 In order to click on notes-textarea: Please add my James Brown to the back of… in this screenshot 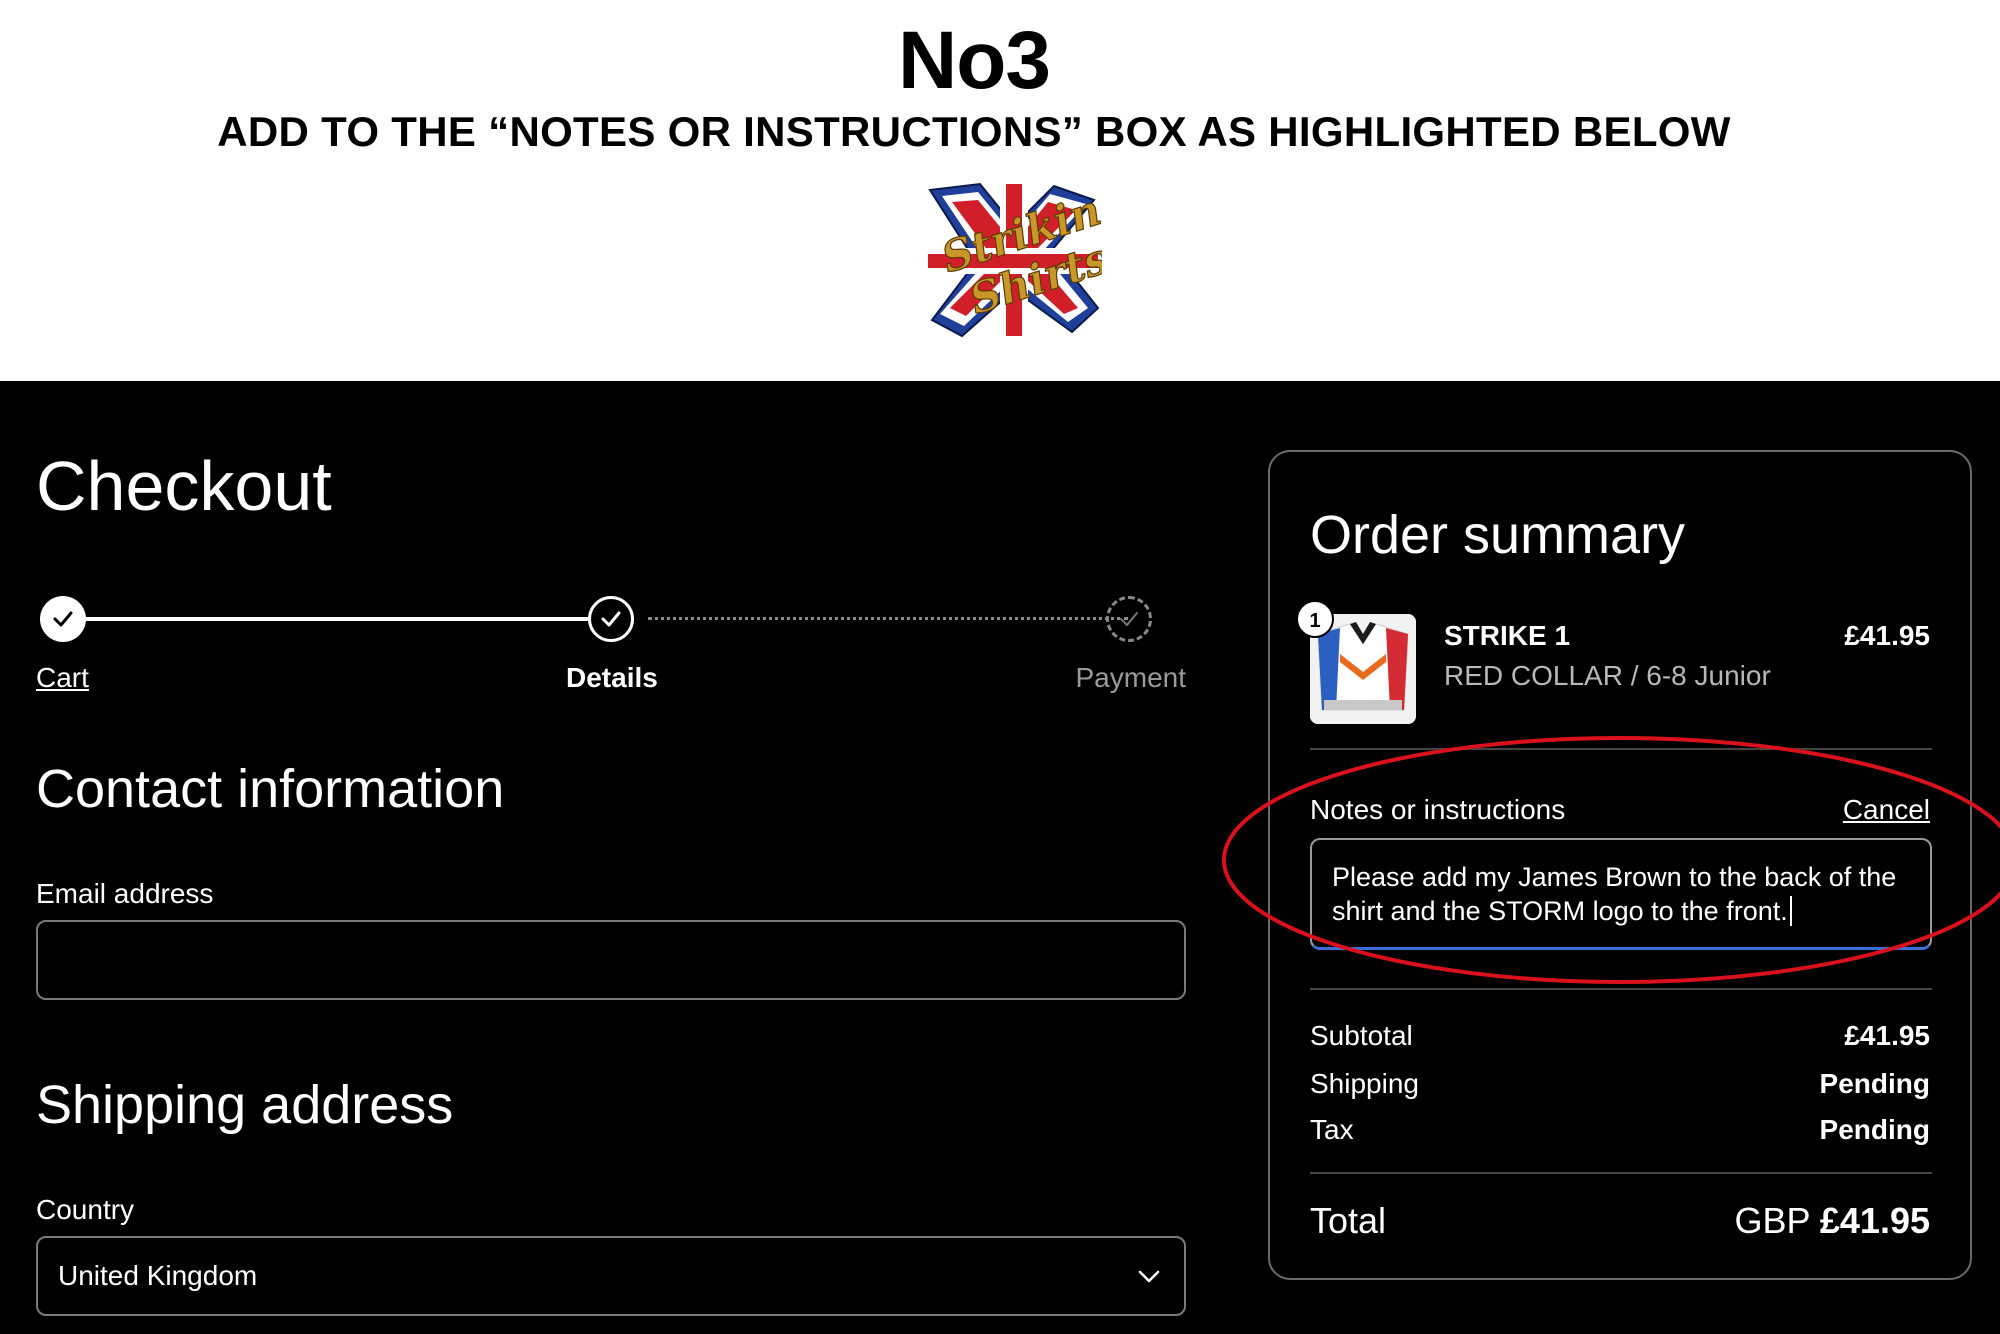, I will do `click(1621, 894)`.